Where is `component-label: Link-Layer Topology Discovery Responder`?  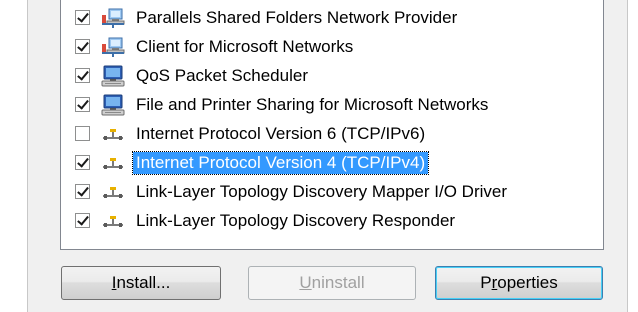
component-label: Link-Layer Topology Discovery Responder is located at coordinates (296, 220).